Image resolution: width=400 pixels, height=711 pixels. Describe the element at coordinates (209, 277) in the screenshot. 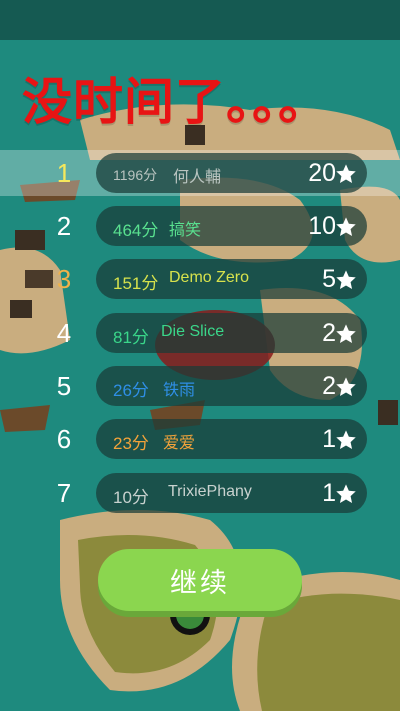

I see `player-name: Demo Zero` at that location.